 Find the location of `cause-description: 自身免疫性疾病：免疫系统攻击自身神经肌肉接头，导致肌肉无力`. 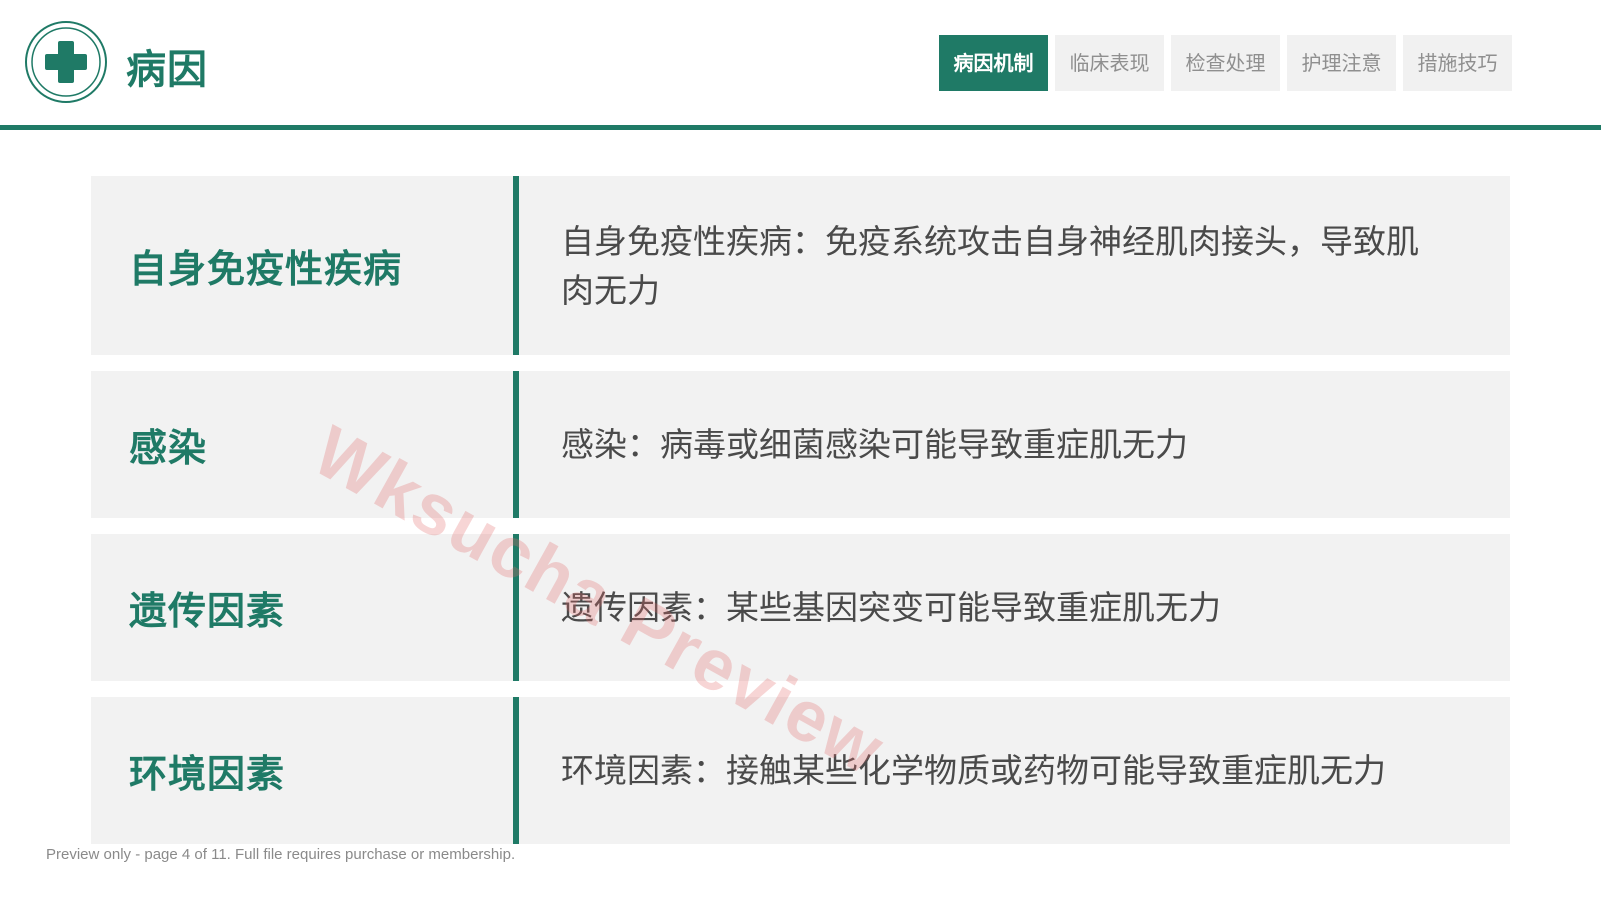

cause-description: 自身免疫性疾病：免疫系统攻击自身神经肌肉接头，导致肌肉无力 is located at coordinates (990, 265).